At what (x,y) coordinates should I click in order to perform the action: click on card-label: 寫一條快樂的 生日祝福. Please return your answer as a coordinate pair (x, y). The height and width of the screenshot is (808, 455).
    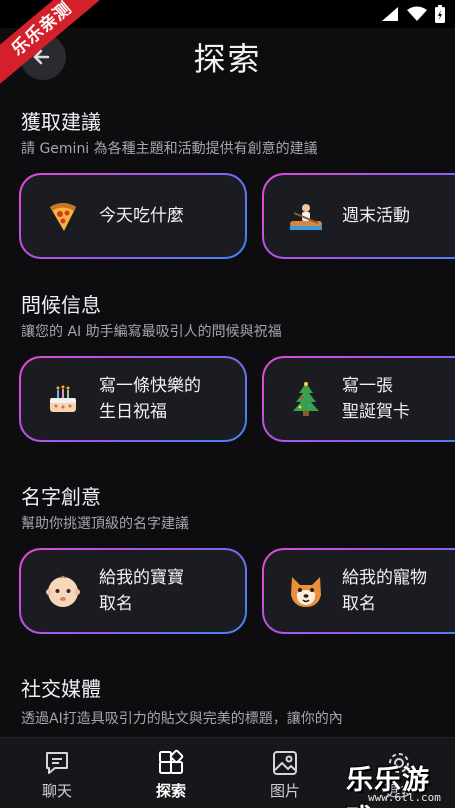
    Looking at the image, I should click on (150, 399).